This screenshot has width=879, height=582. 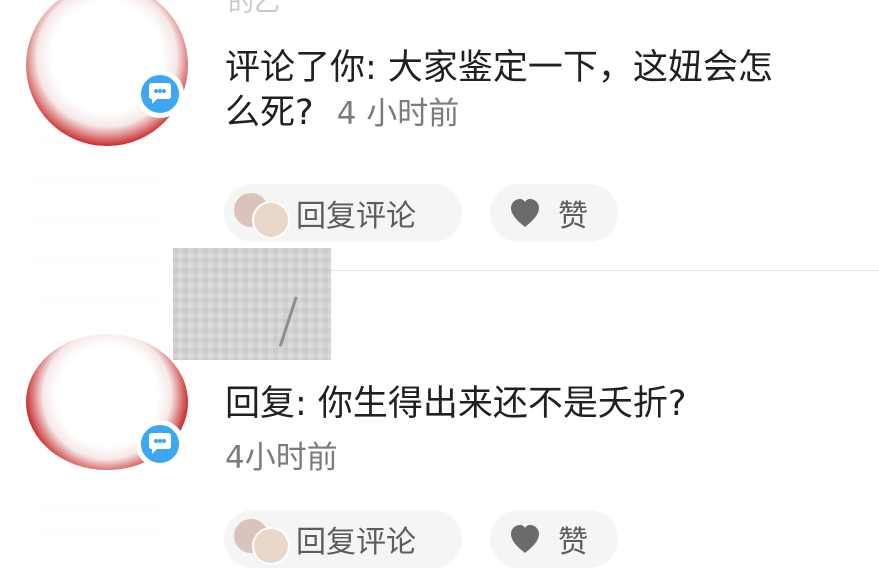 What do you see at coordinates (281, 458) in the screenshot?
I see `timestamp: 4小时前` at bounding box center [281, 458].